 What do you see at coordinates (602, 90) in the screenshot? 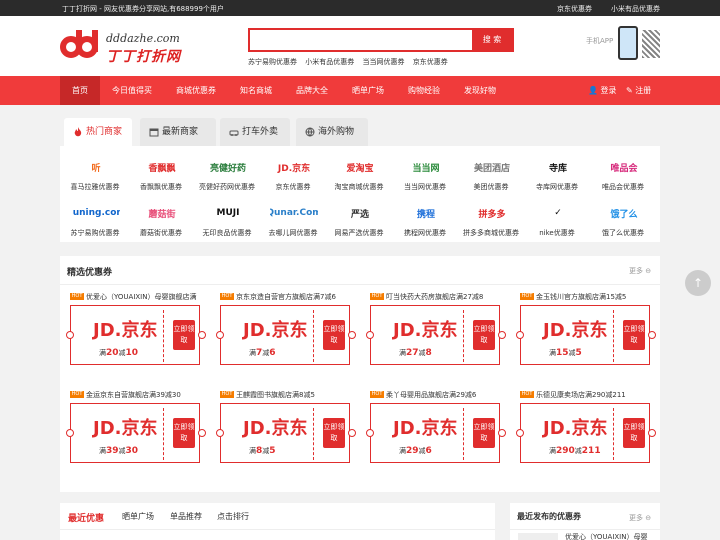
I see `login-link: 👤 登录` at bounding box center [602, 90].